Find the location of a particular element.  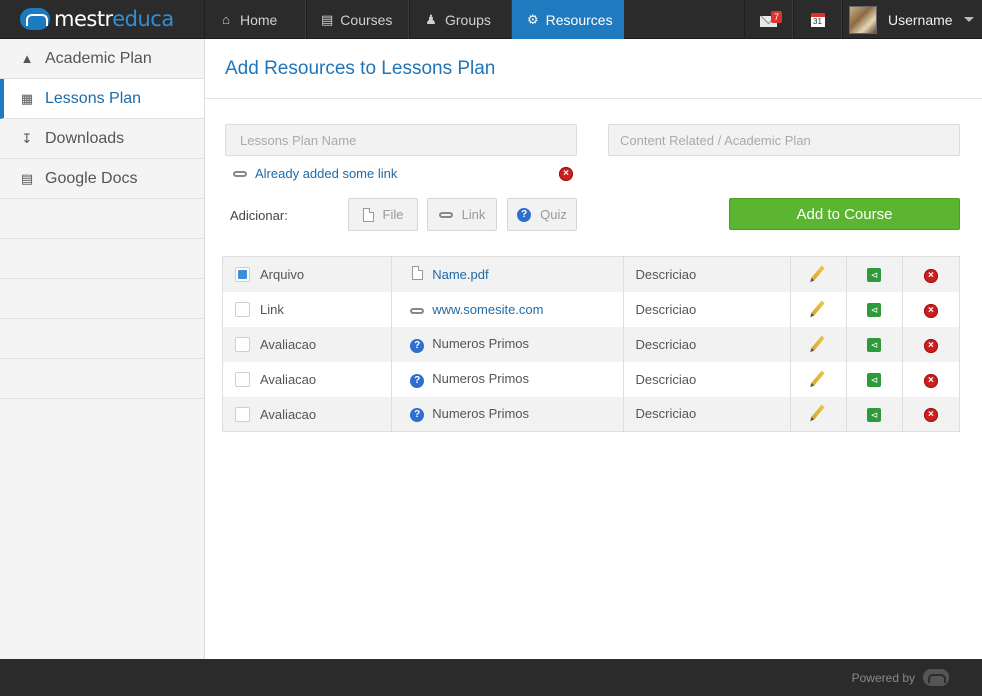

add-file-label: File is located at coordinates (393, 214).